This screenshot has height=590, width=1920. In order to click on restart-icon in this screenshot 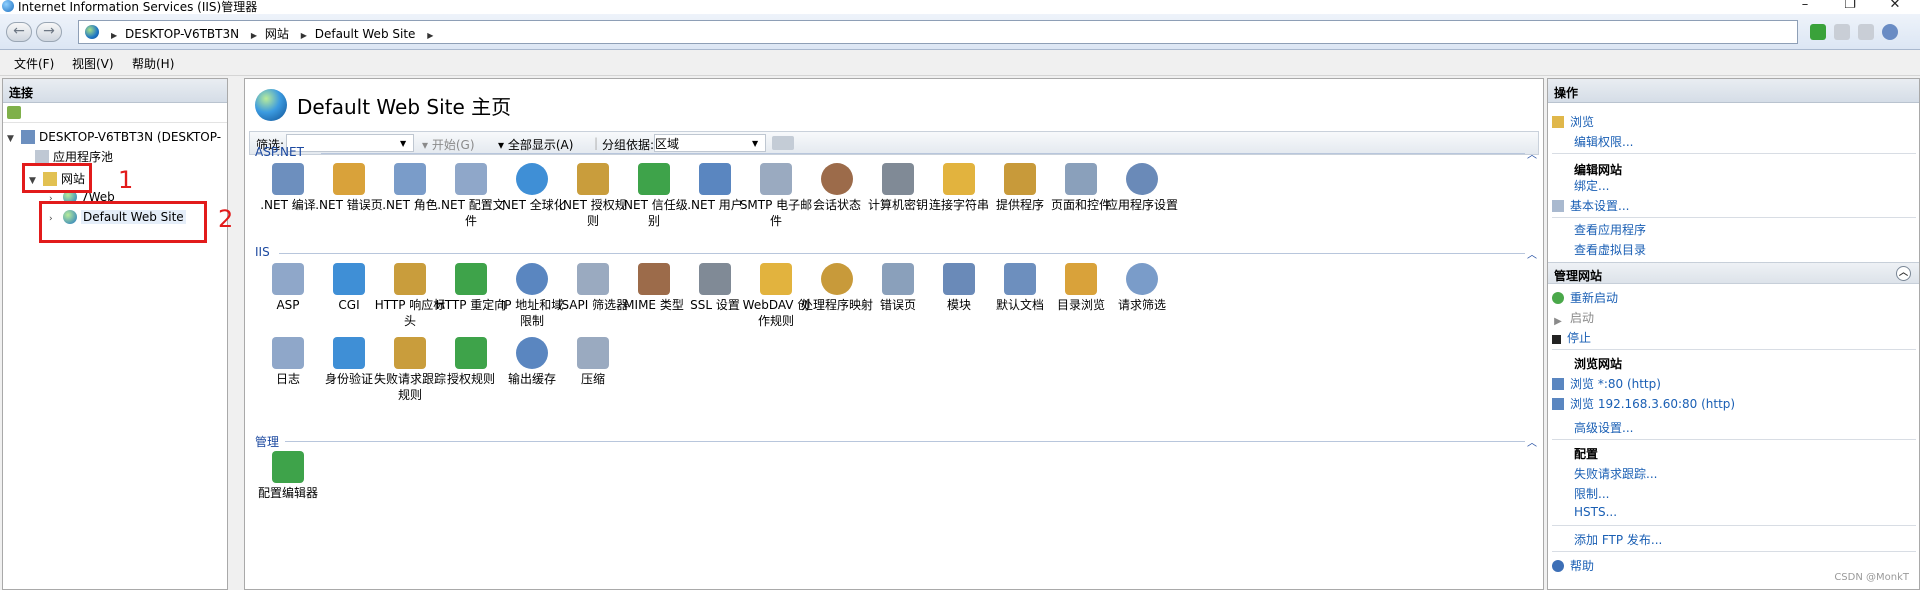, I will do `click(1558, 298)`.